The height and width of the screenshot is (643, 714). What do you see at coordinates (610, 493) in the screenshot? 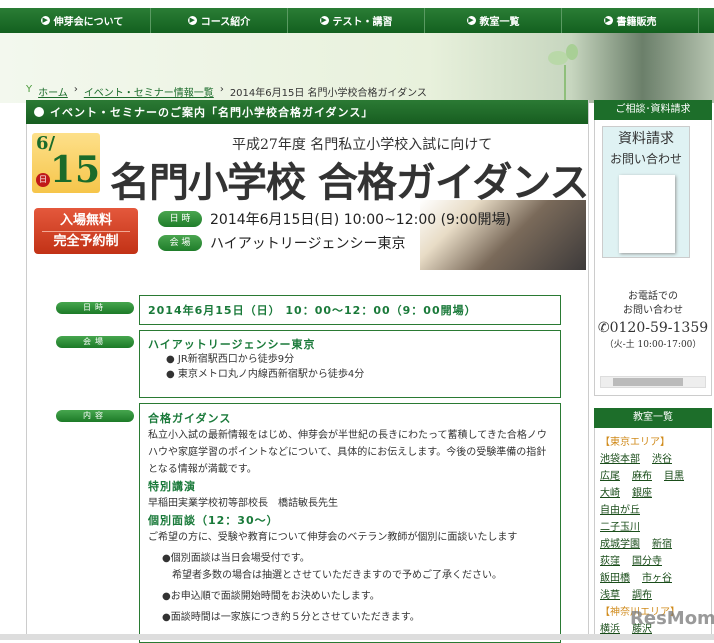
I see `classroom-link: 大崎` at bounding box center [610, 493].